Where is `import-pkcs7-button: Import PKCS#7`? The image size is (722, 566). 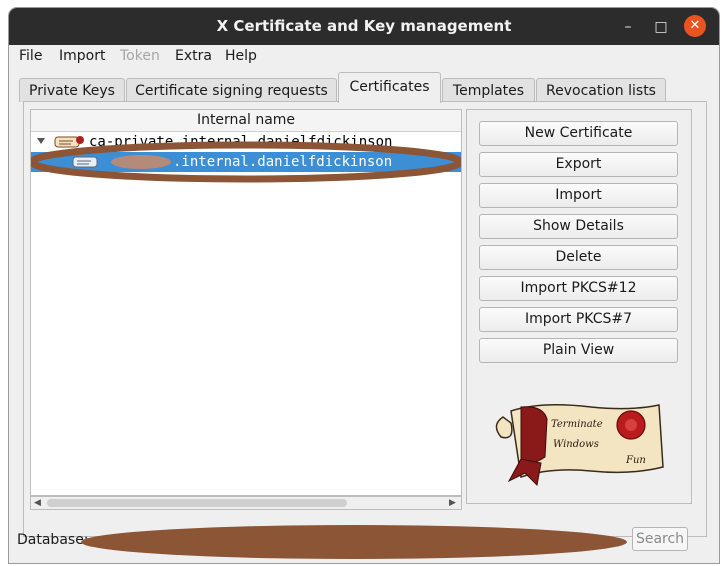
import-pkcs7-button: Import PKCS#7 is located at coordinates (578, 319).